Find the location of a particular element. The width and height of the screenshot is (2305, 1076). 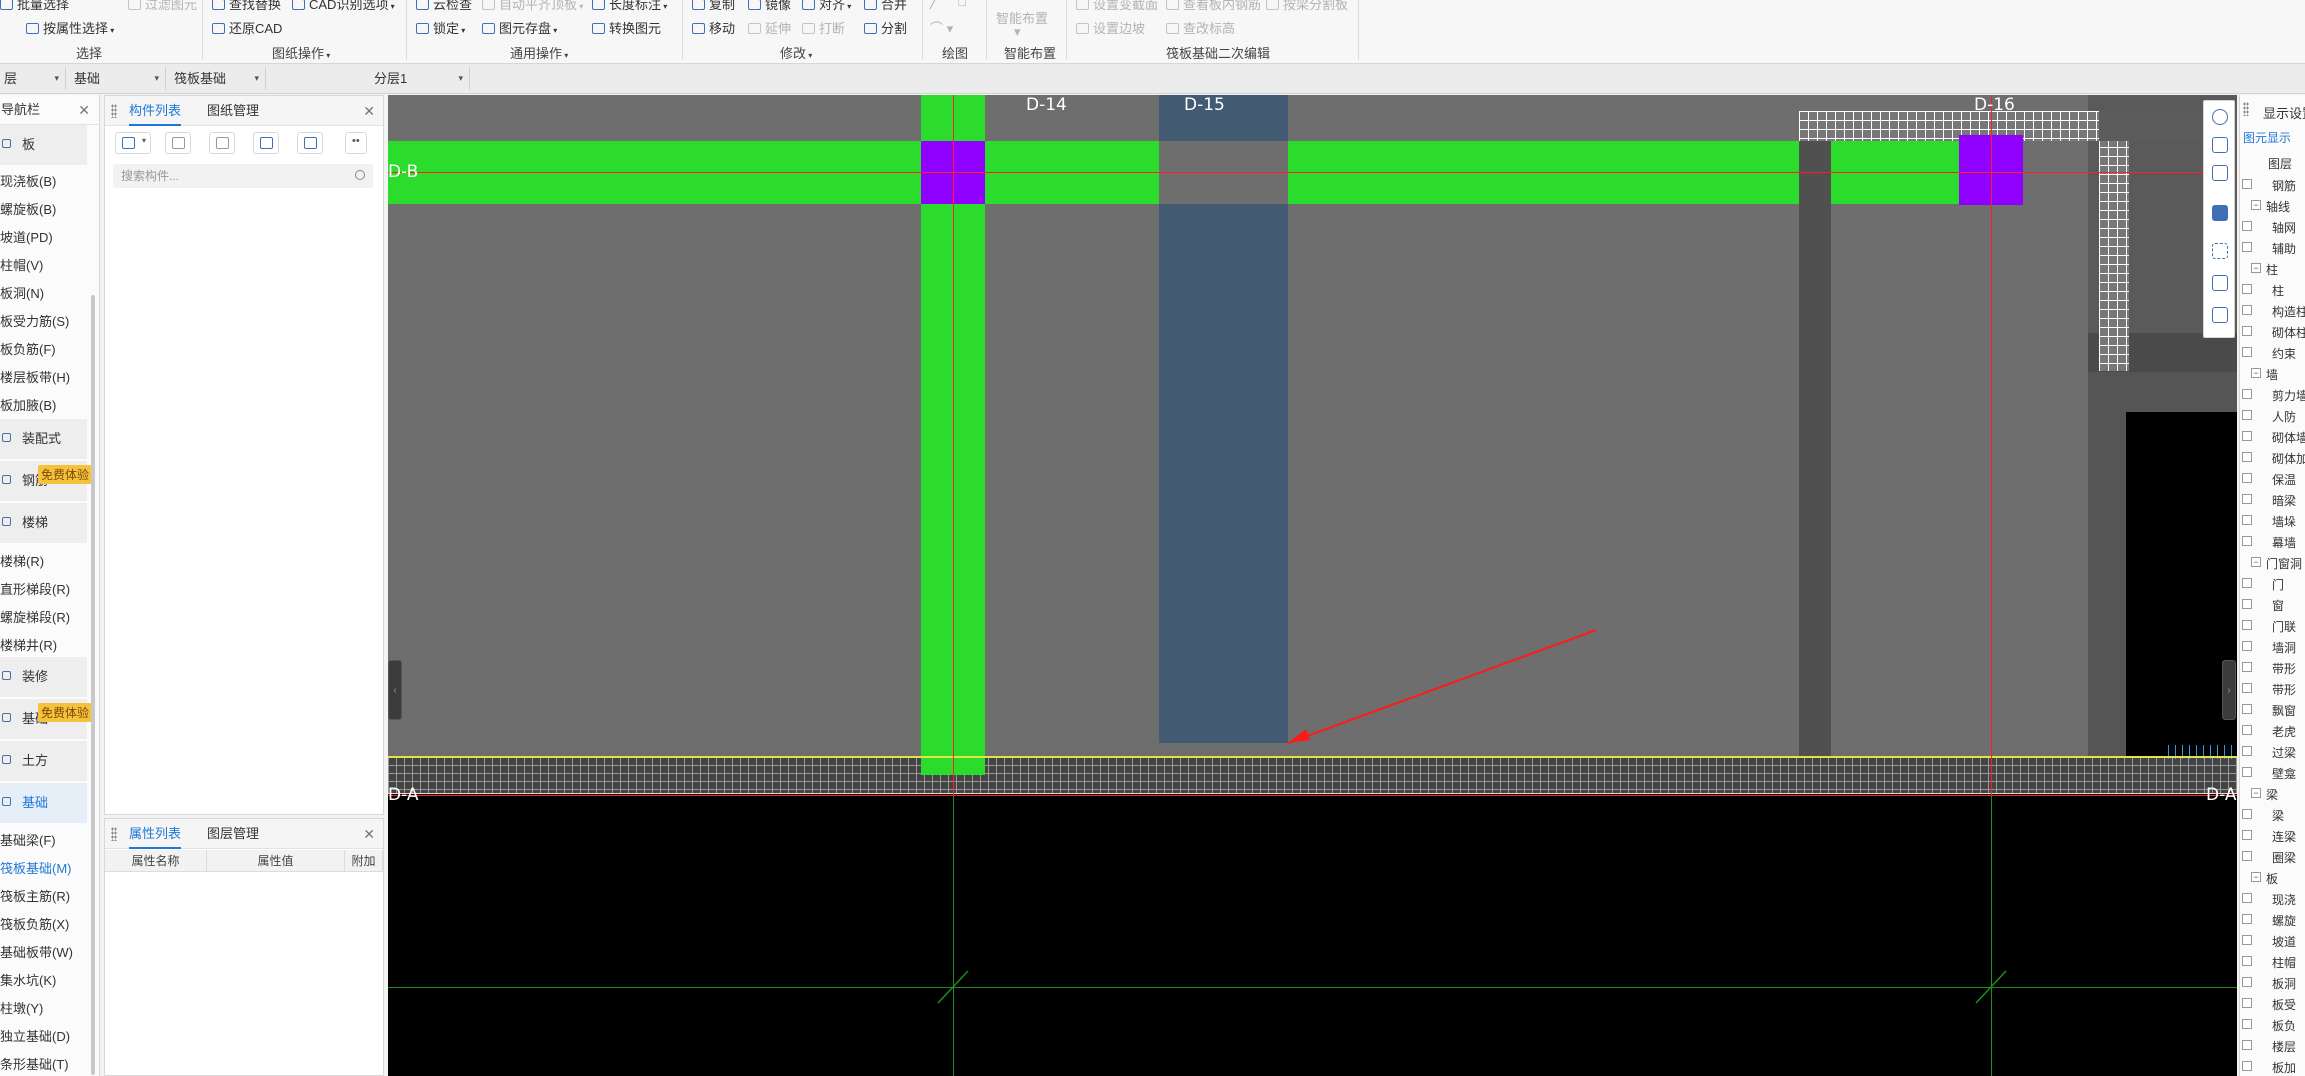

split-slab-button: 按梁分割板 is located at coordinates (1307, 6).